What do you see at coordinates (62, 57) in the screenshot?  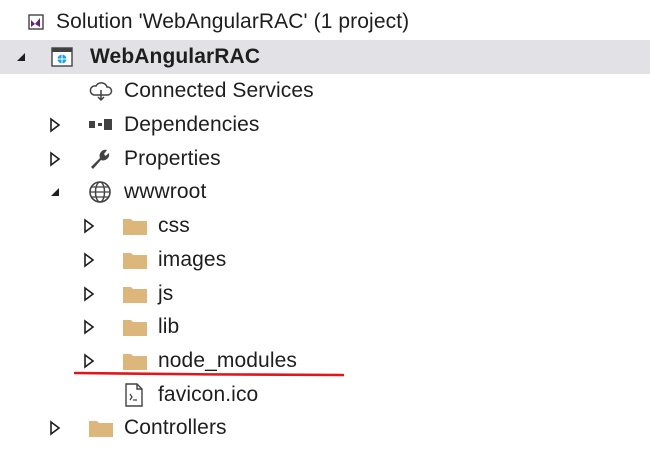 I see `web-project-icon` at bounding box center [62, 57].